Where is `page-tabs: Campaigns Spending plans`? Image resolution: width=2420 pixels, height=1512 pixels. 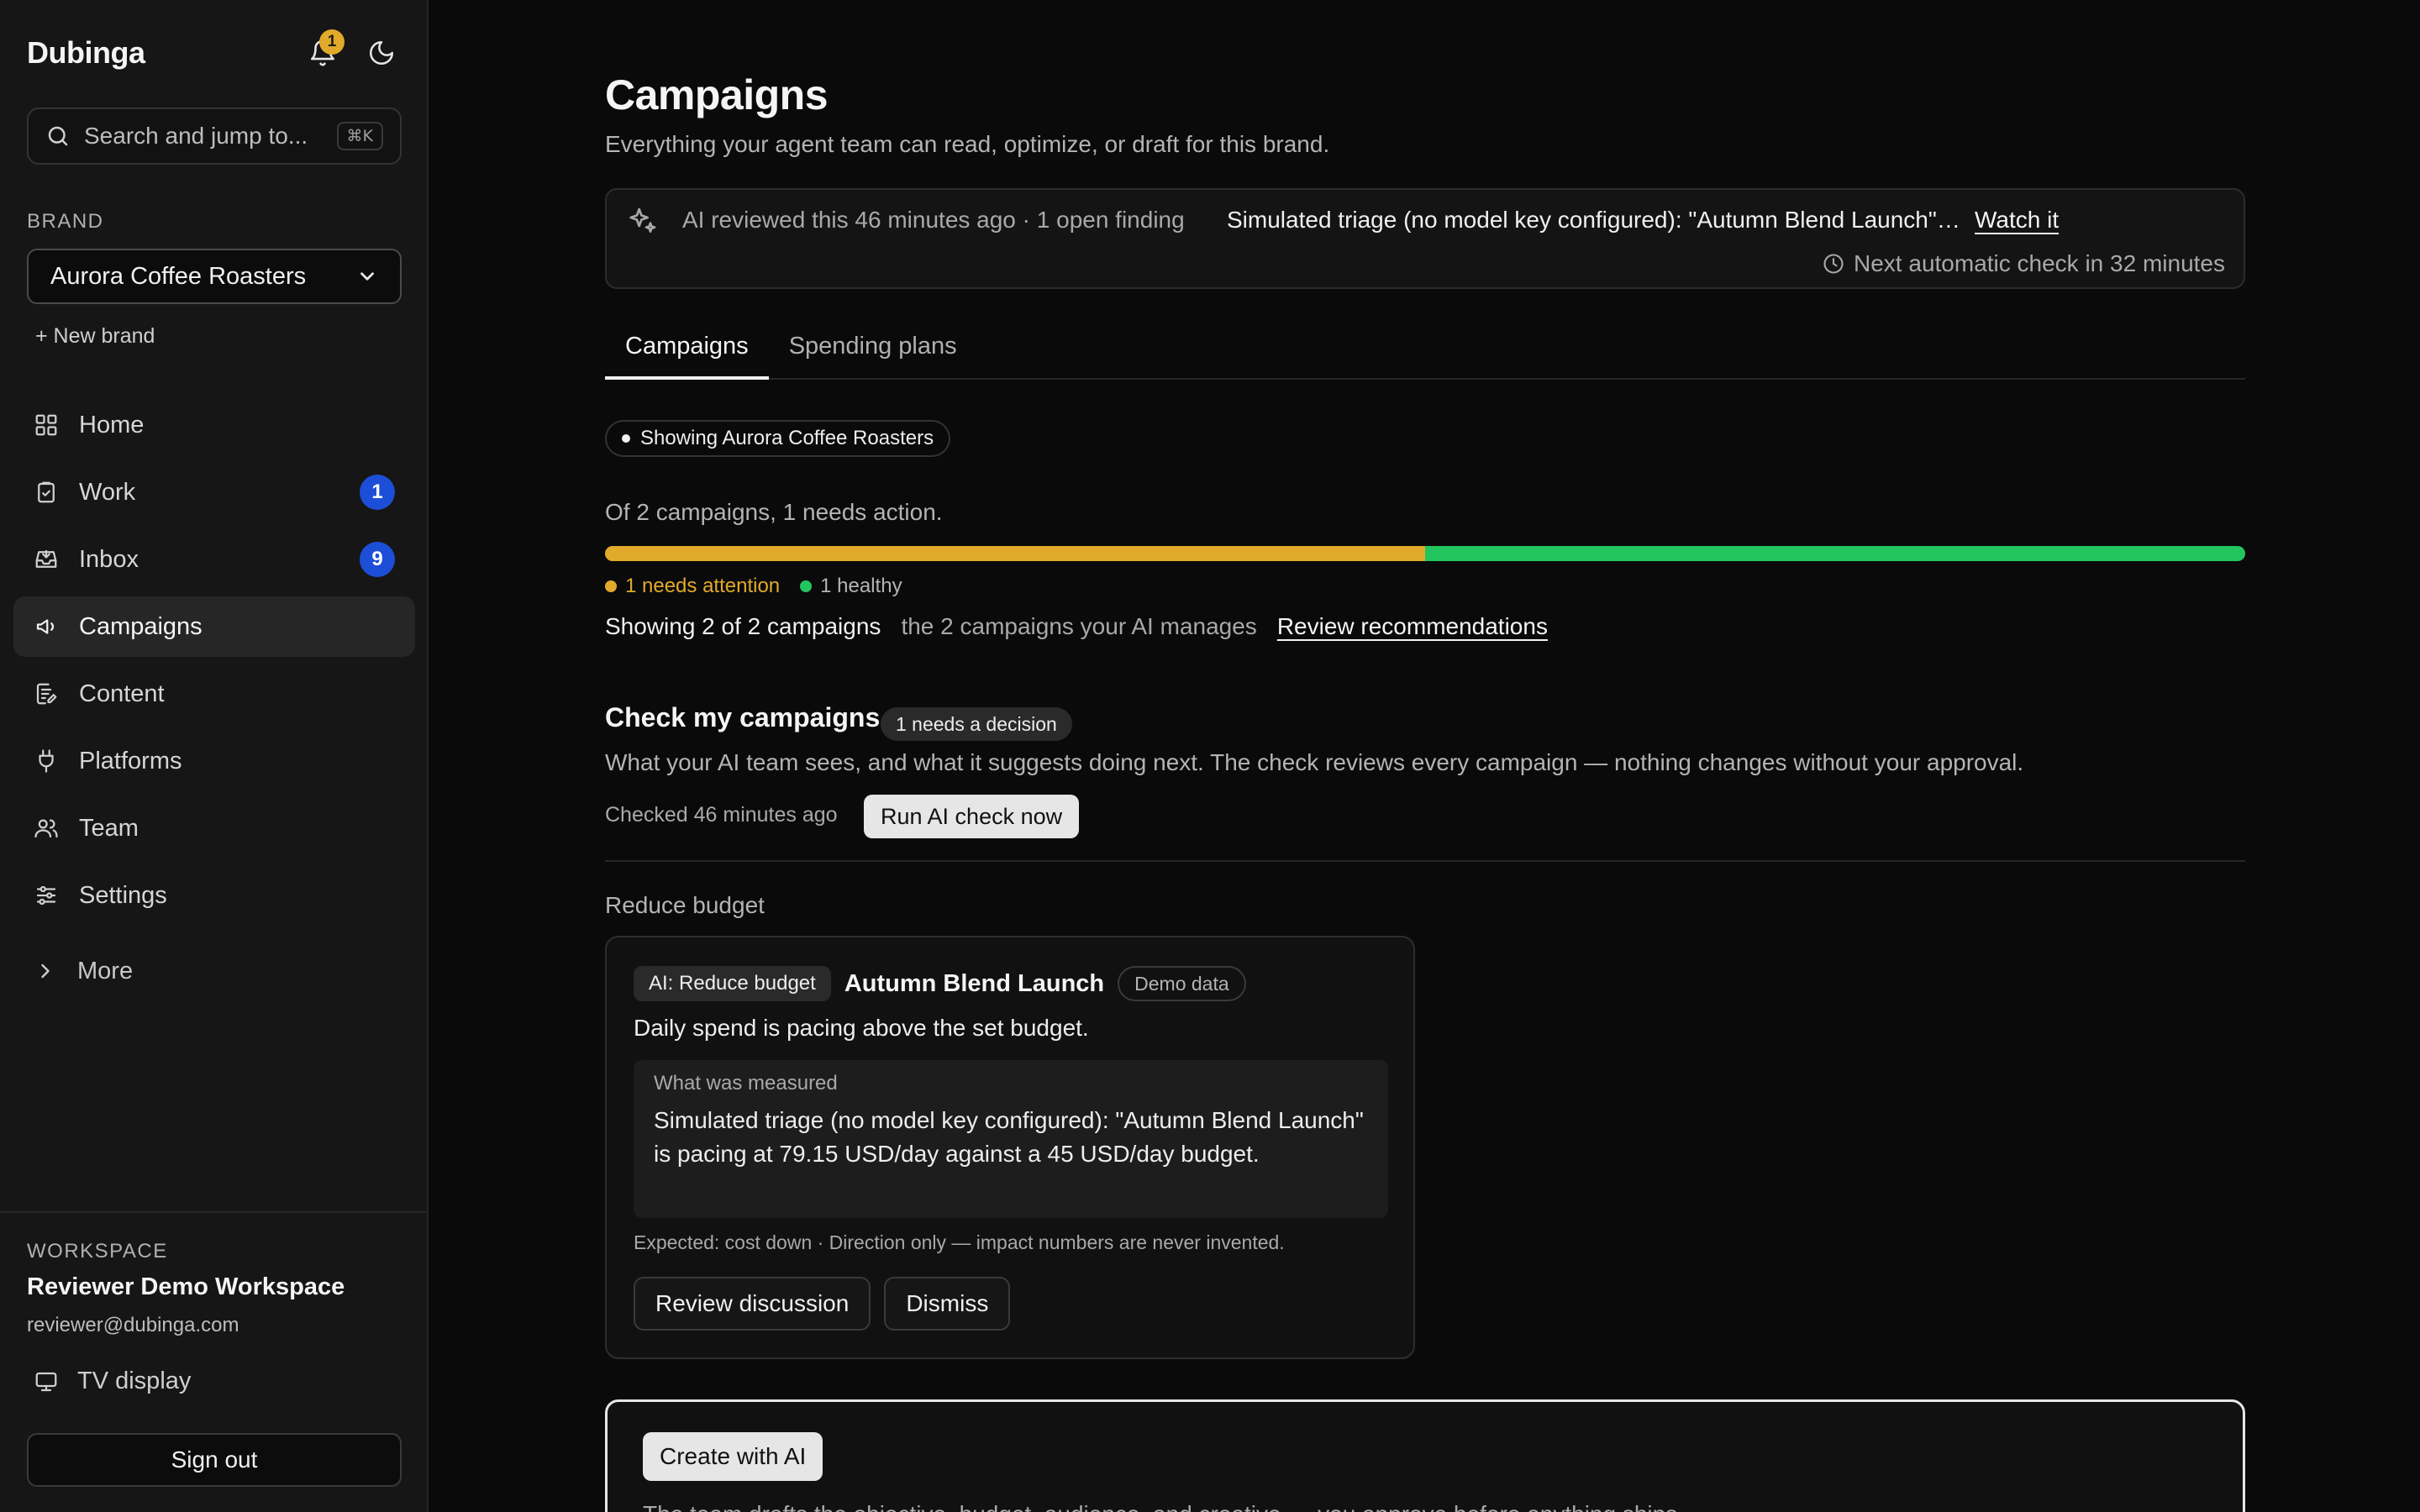 page-tabs: Campaigns Spending plans is located at coordinates (1425, 351).